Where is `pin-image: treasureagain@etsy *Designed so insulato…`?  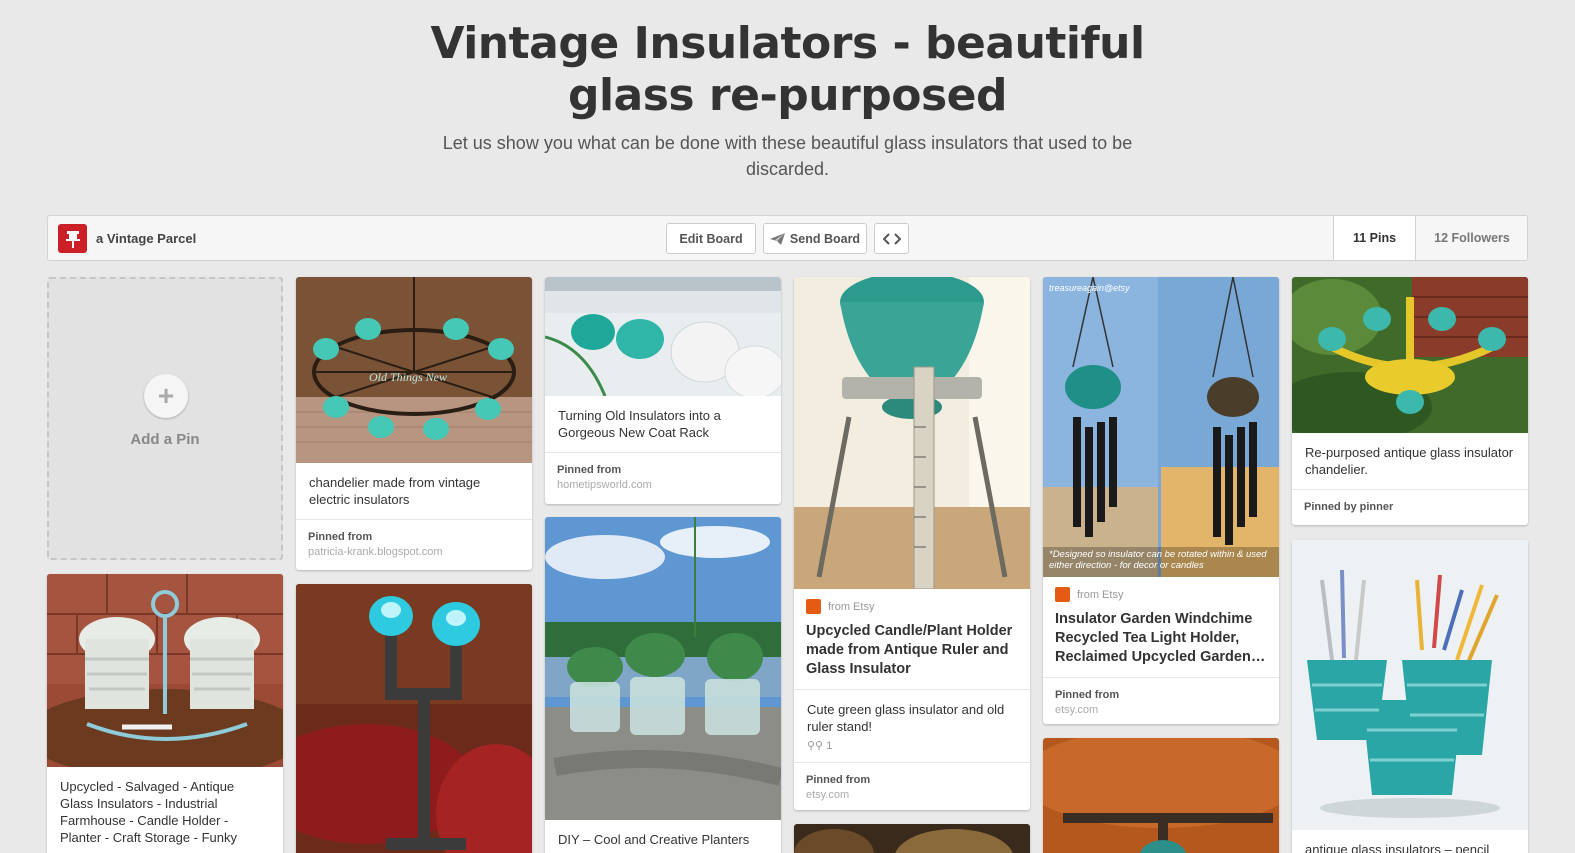 pin-image: treasureagain@etsy *Designed so insulato… is located at coordinates (1161, 427).